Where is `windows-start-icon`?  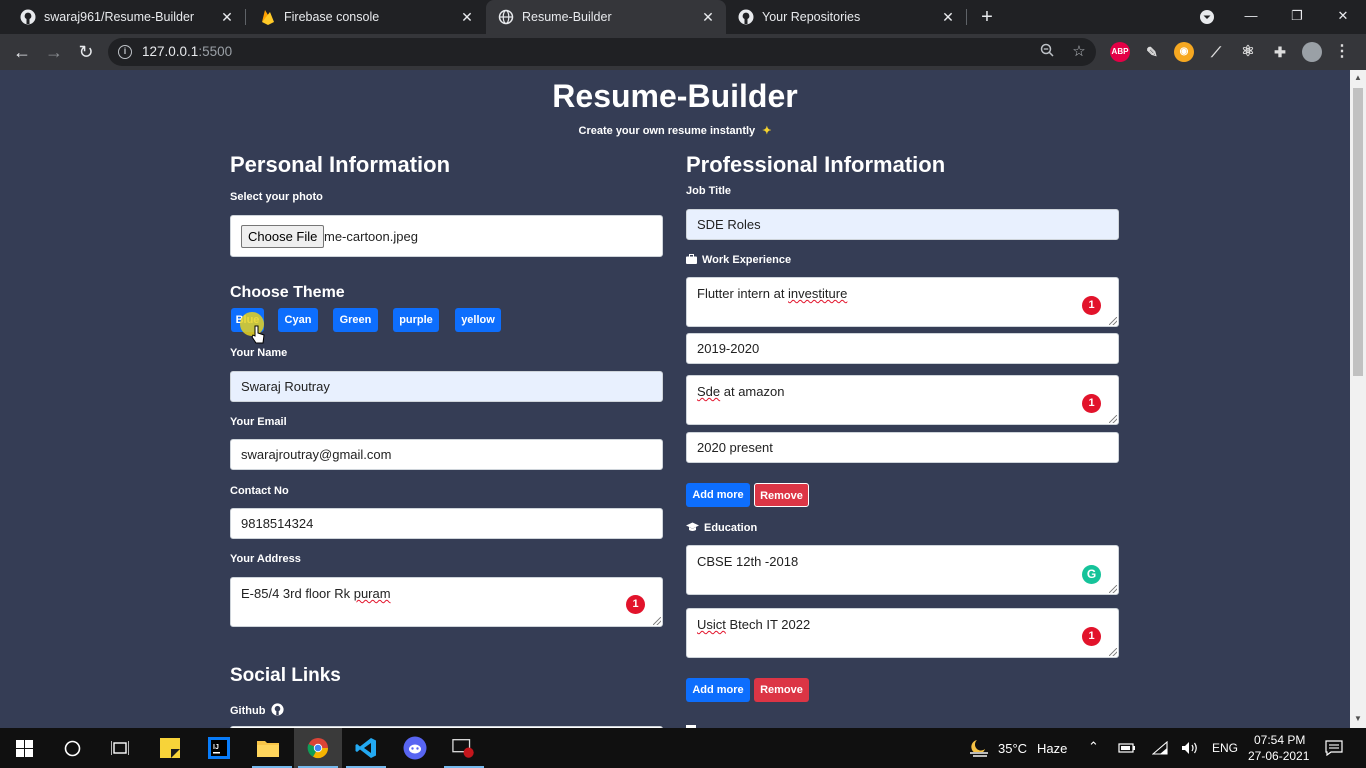
windows-start-icon is located at coordinates (24, 748).